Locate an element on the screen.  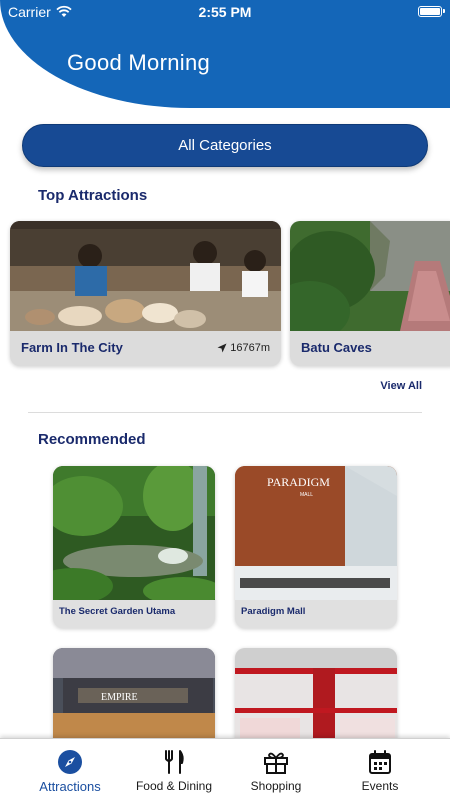
recommended-image is located at coordinates (134, 533).